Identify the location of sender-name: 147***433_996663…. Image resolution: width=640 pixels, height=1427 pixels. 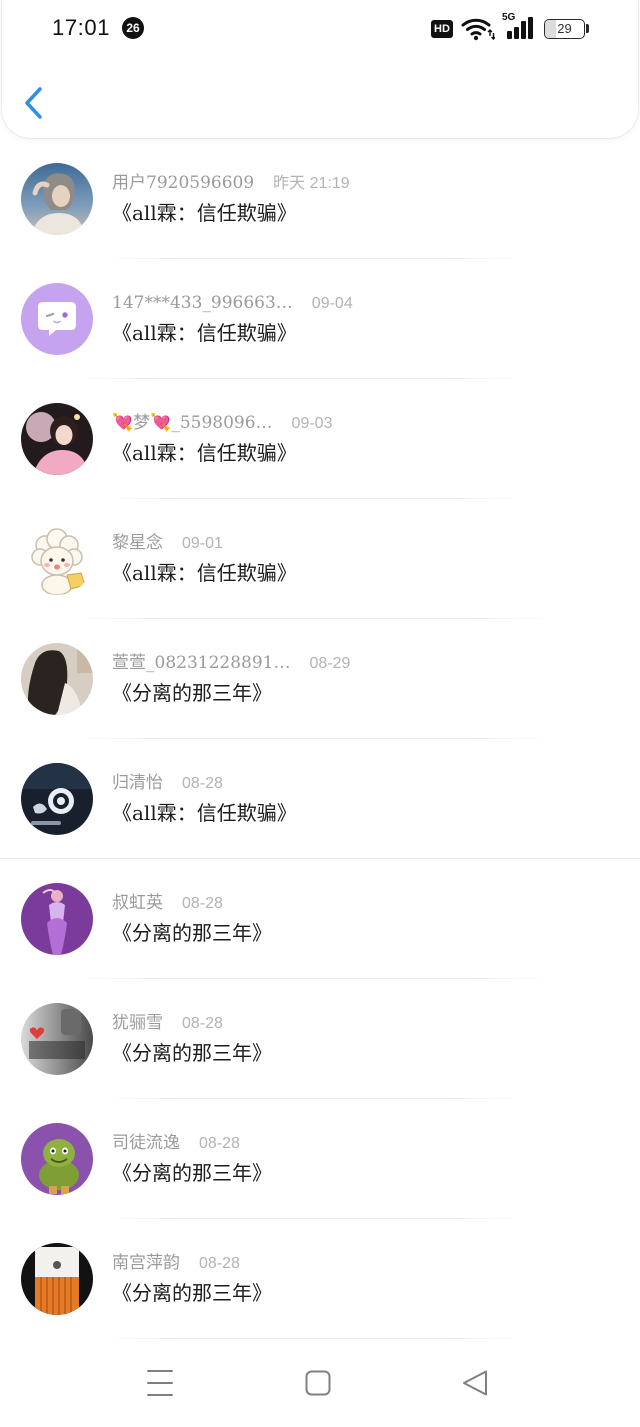
(202, 303).